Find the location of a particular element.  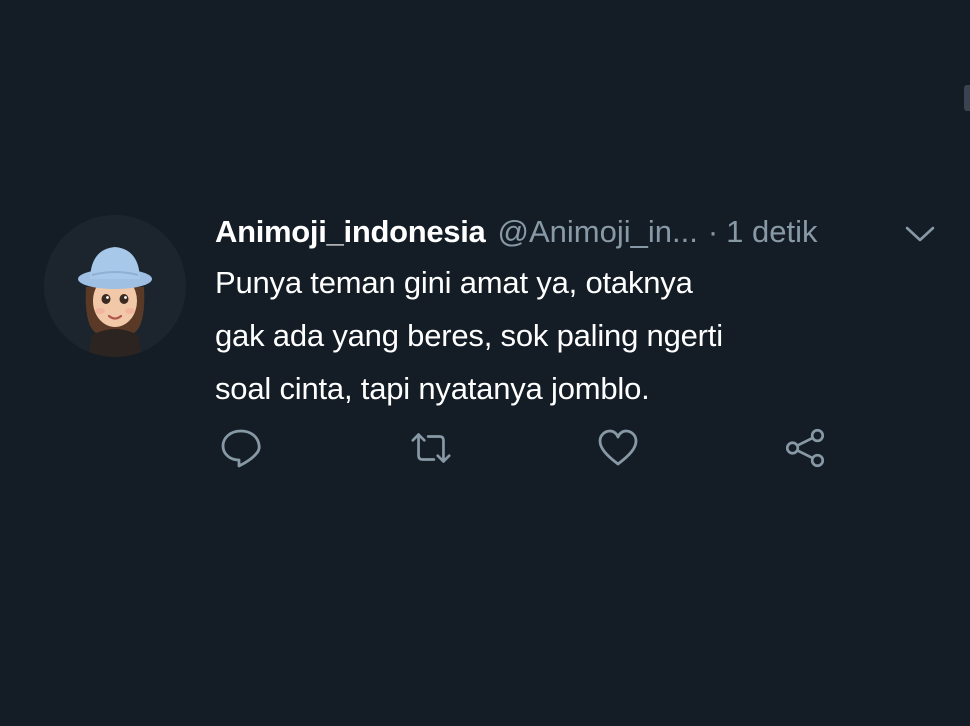

share-button is located at coordinates (805, 448).